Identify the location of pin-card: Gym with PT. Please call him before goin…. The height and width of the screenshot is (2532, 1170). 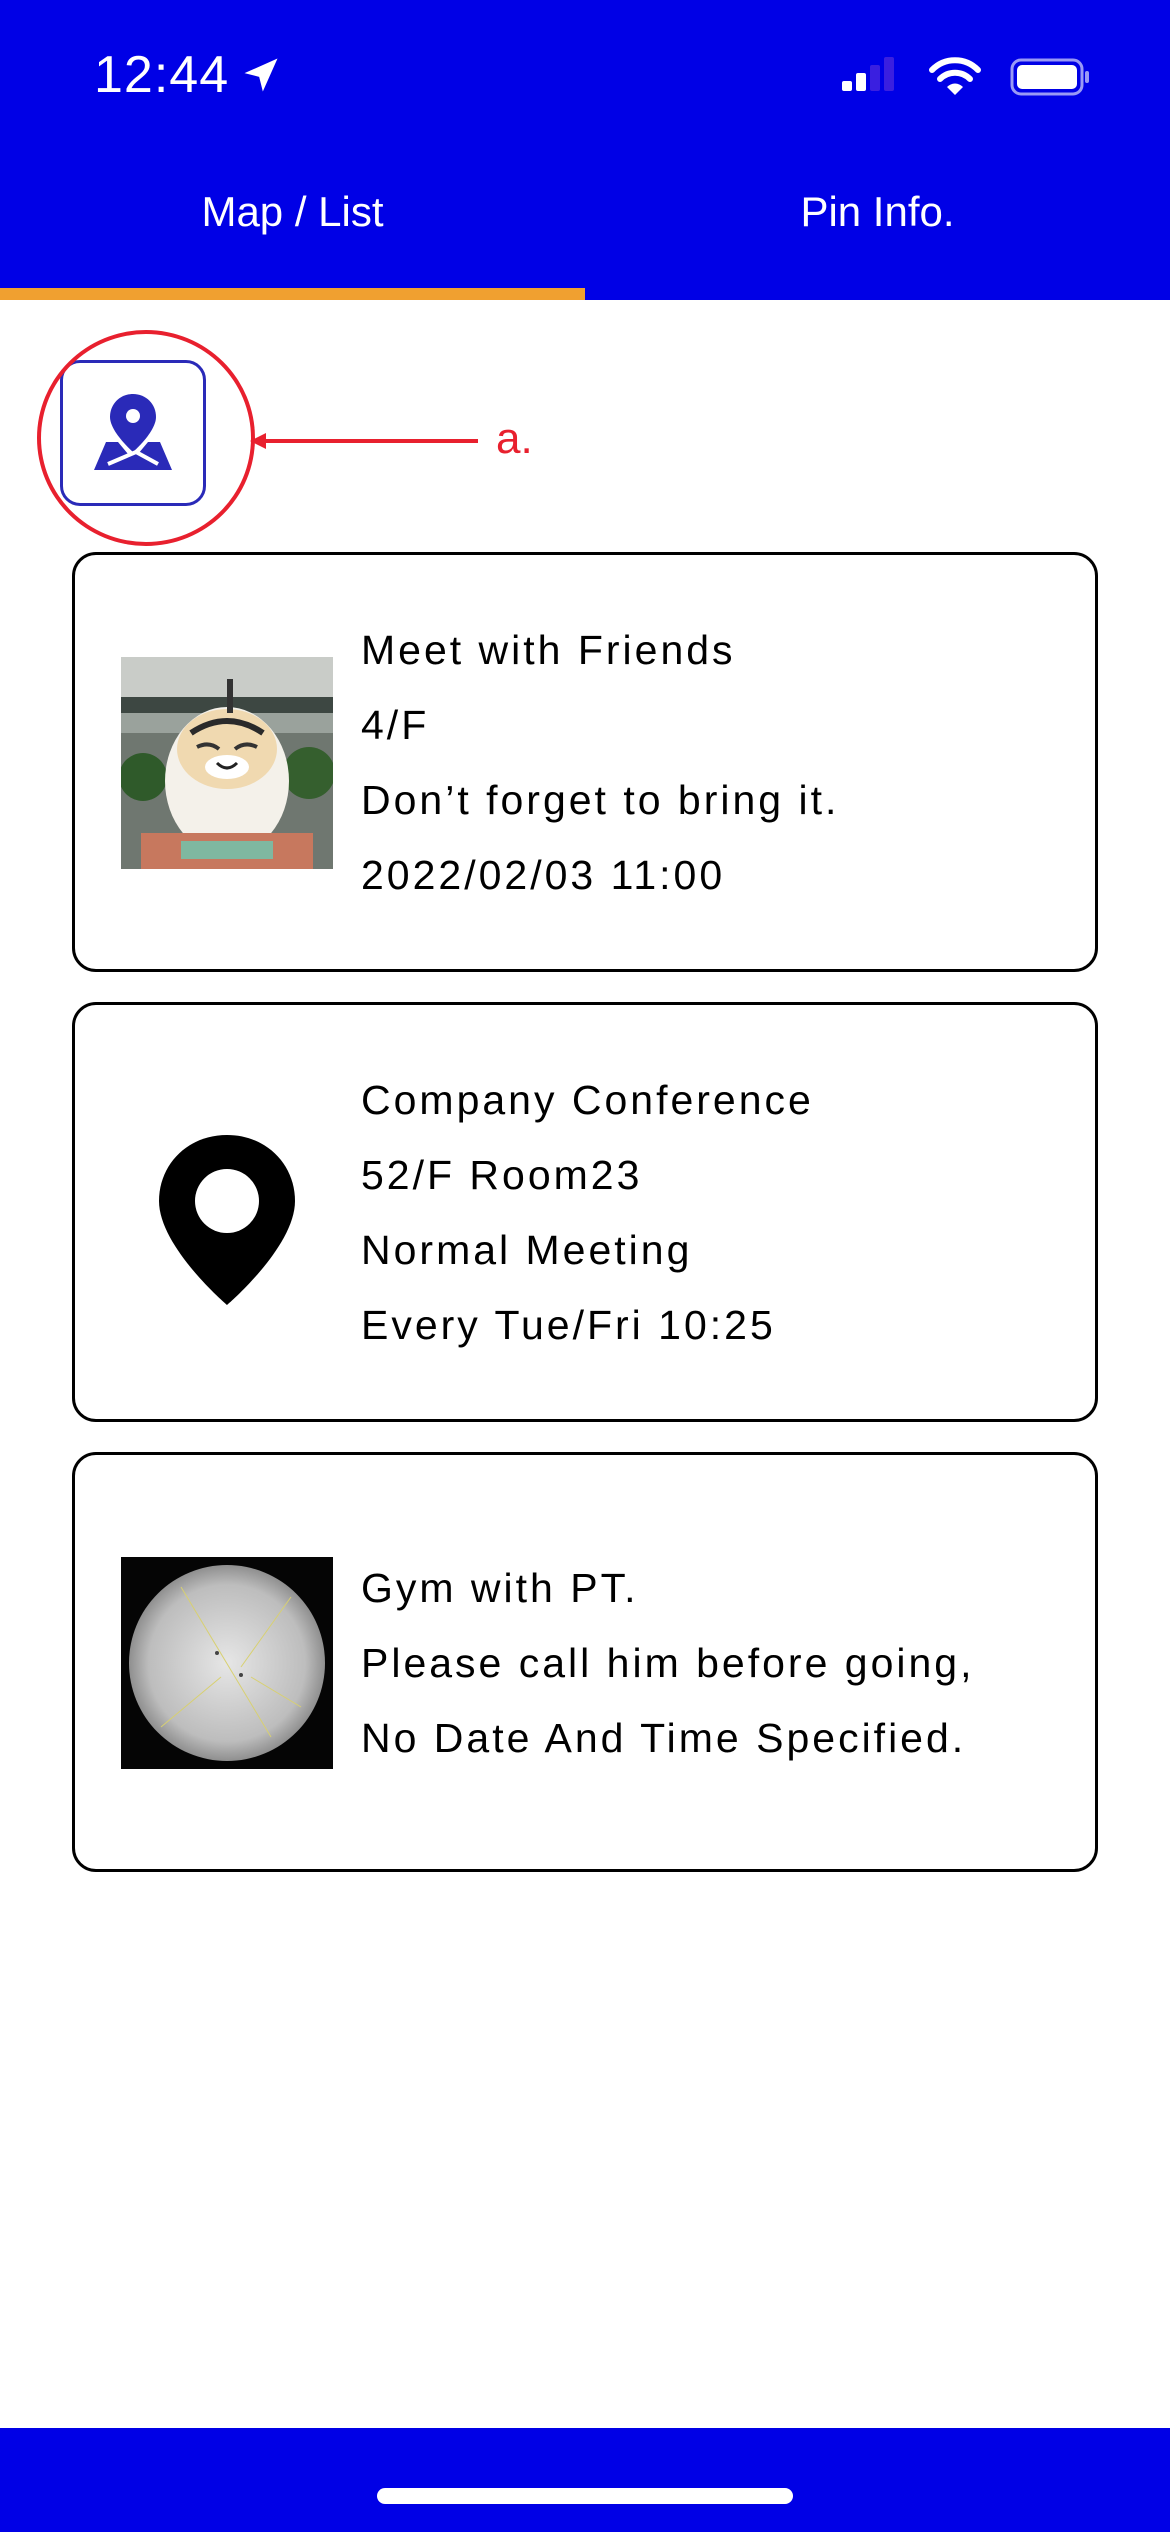
(585, 1662).